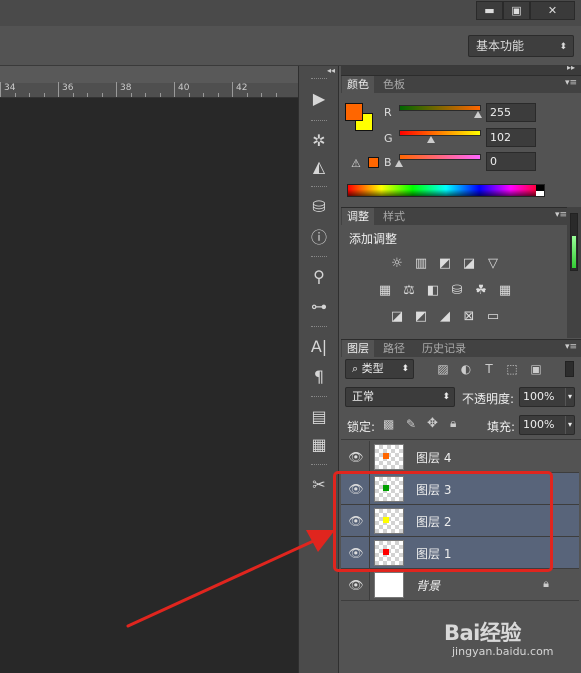 Image resolution: width=581 pixels, height=673 pixels. Describe the element at coordinates (444, 349) in the screenshot. I see `tab-history: 历史记录` at that location.